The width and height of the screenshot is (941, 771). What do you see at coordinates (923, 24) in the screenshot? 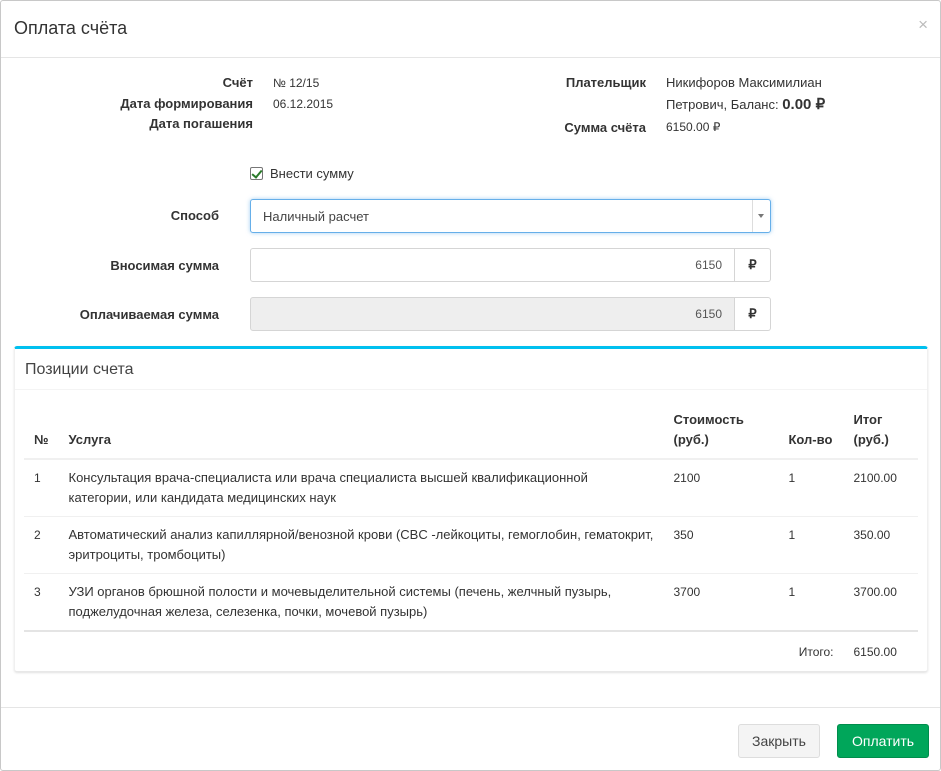
I see `close-icon: ×` at bounding box center [923, 24].